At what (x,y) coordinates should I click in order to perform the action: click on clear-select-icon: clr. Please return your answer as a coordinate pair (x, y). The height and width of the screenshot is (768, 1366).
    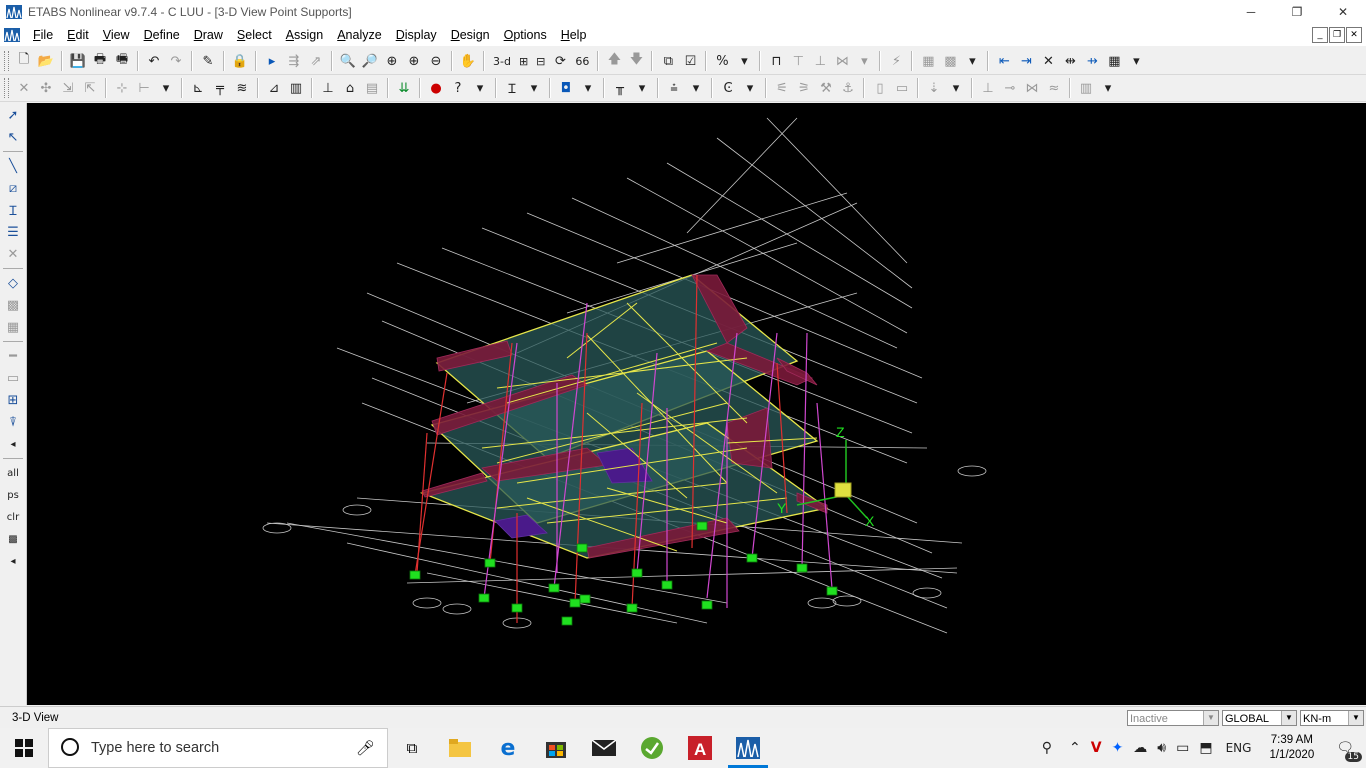
    Looking at the image, I should click on (13, 517).